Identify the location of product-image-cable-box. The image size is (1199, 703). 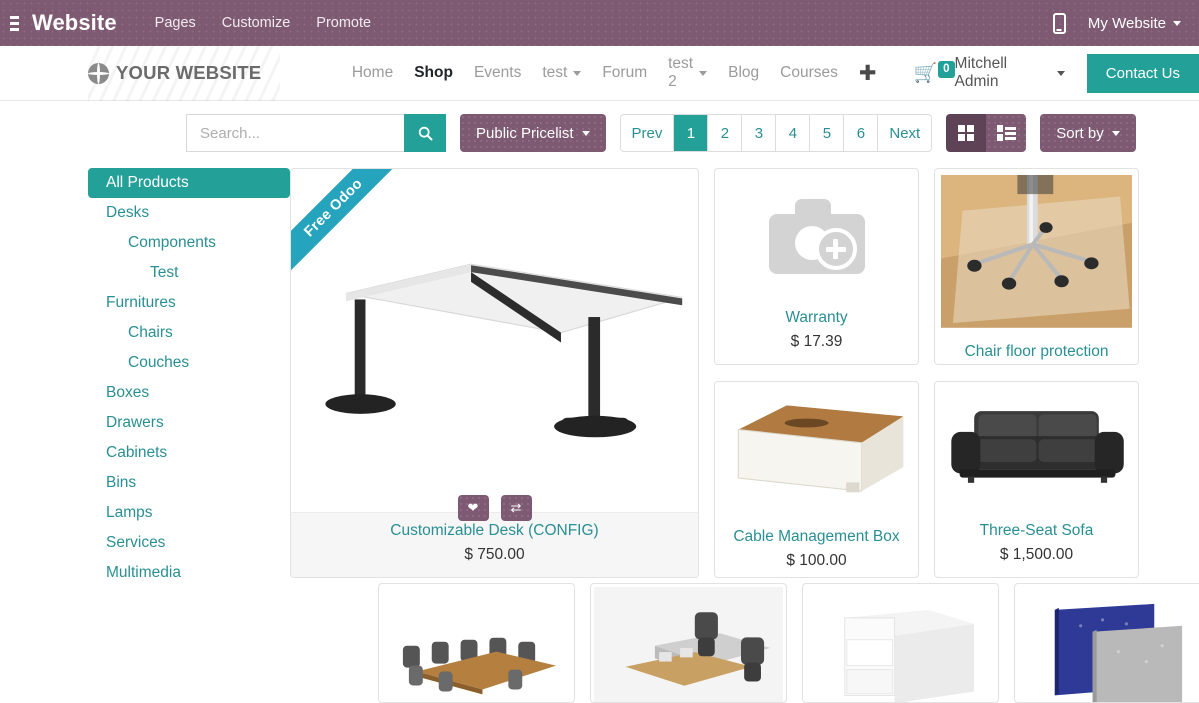
(816, 450).